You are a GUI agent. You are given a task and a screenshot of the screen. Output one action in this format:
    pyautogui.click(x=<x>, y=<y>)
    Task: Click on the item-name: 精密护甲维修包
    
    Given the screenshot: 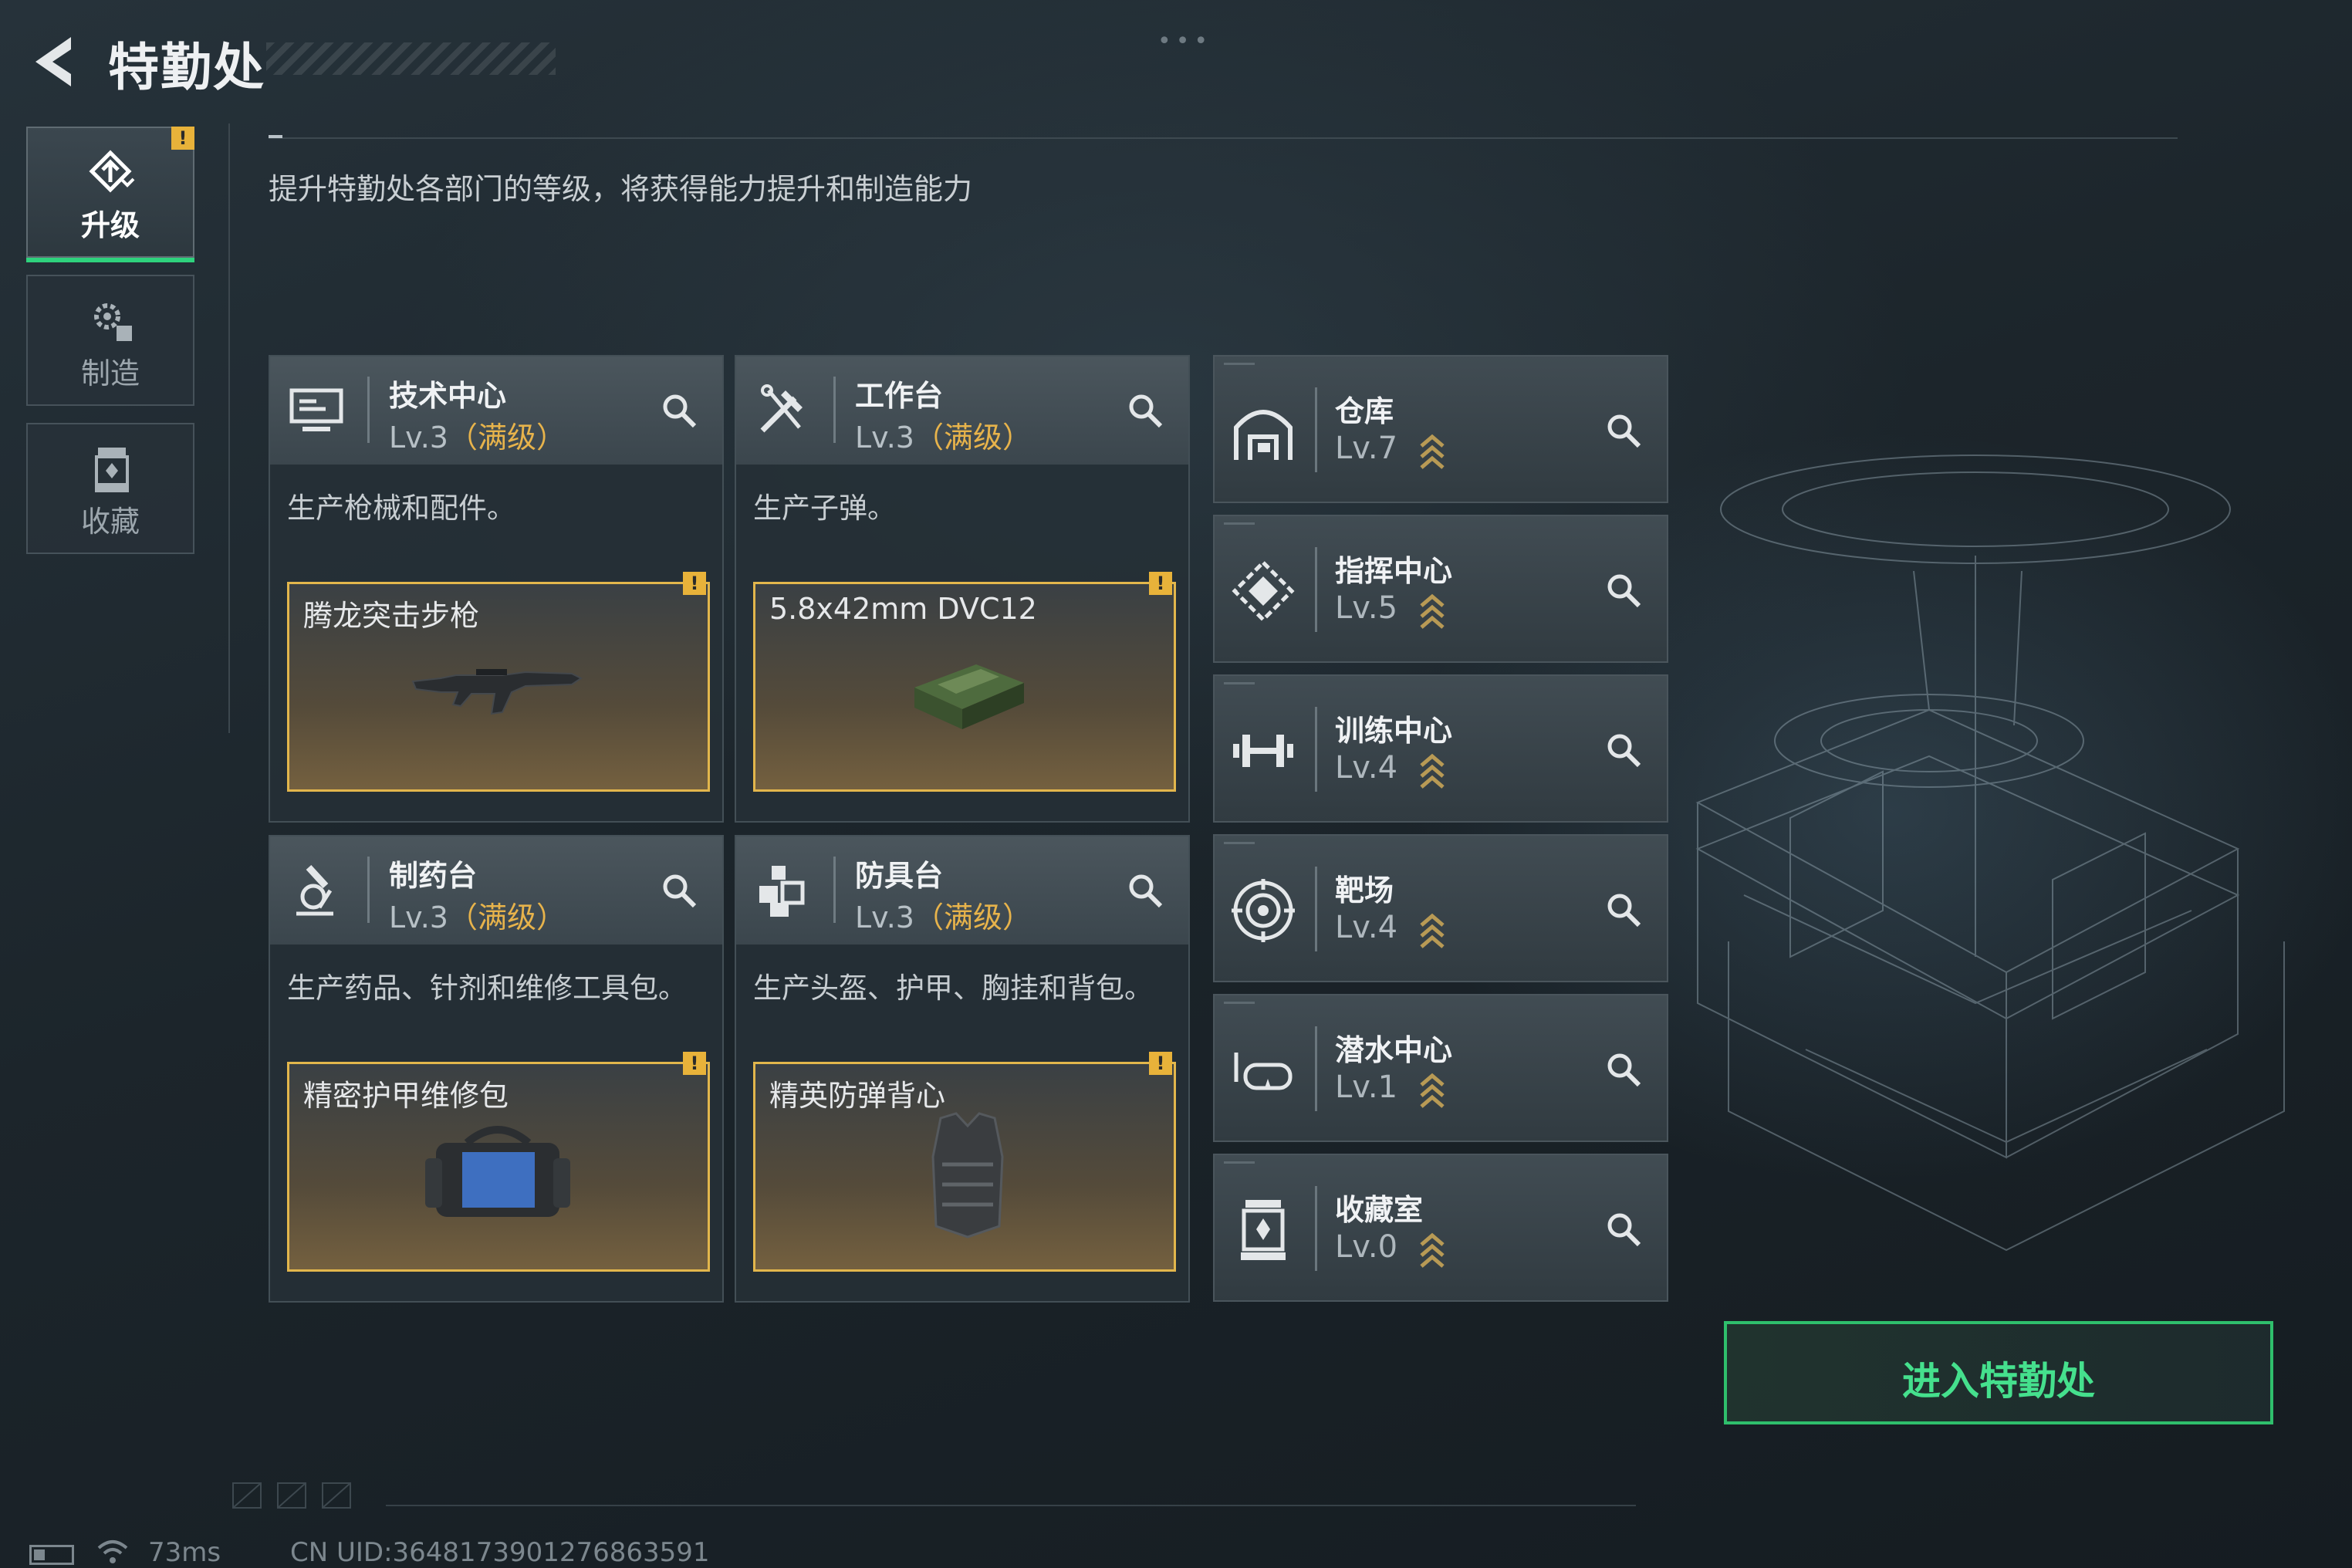 What is the action you would take?
    pyautogui.click(x=406, y=1096)
    